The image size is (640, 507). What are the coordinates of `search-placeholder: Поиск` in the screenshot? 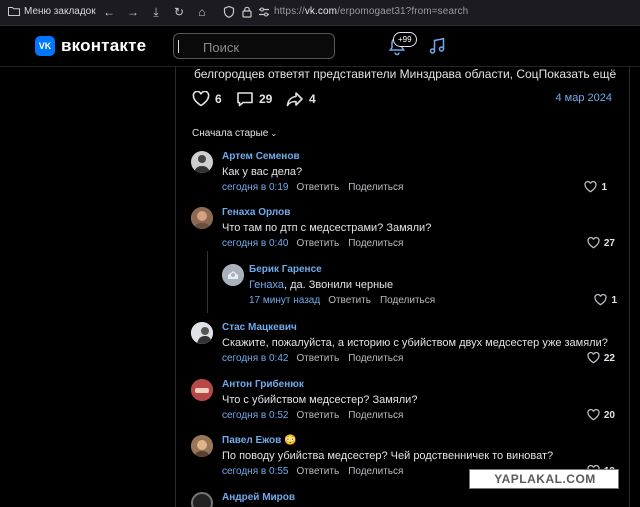 It's located at (221, 47).